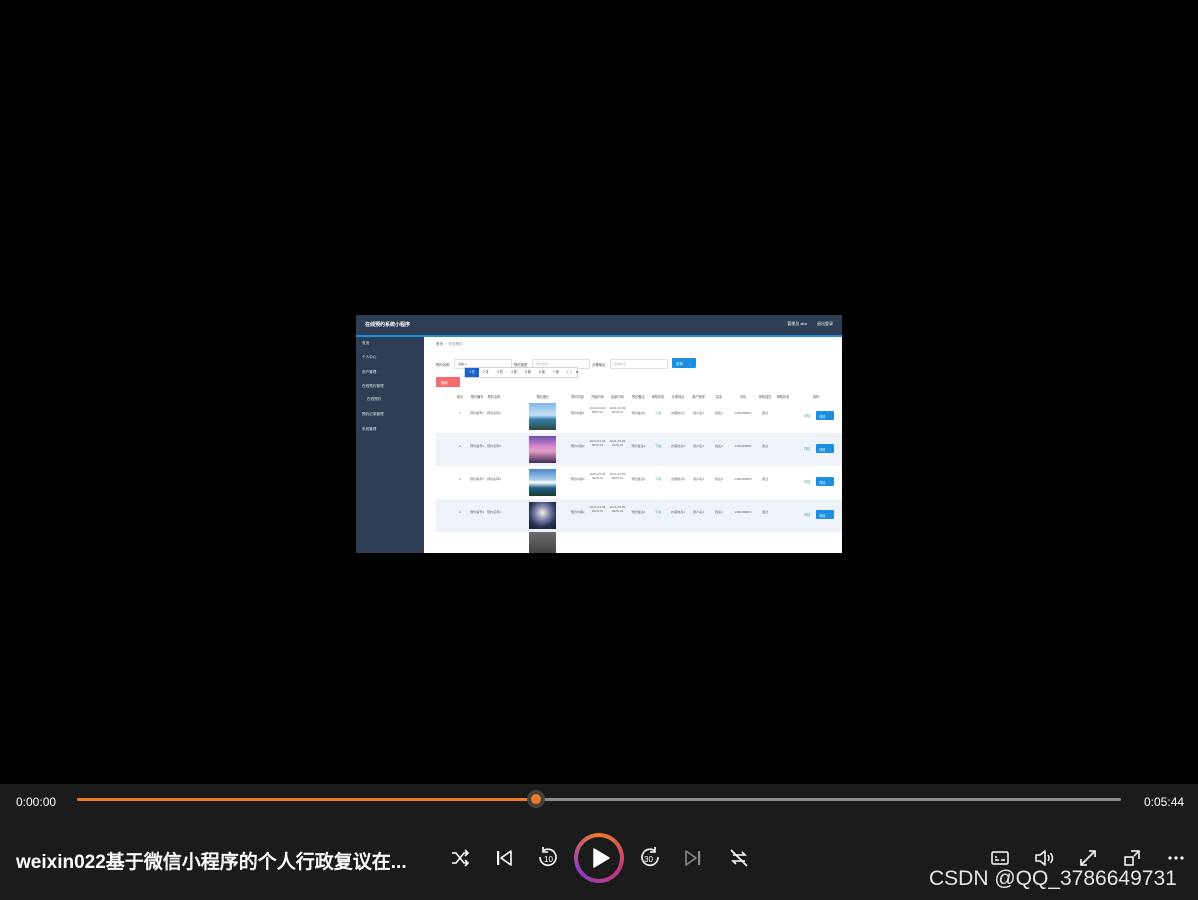 This screenshot has width=1198, height=900. What do you see at coordinates (536, 799) in the screenshot?
I see `seek-thumb` at bounding box center [536, 799].